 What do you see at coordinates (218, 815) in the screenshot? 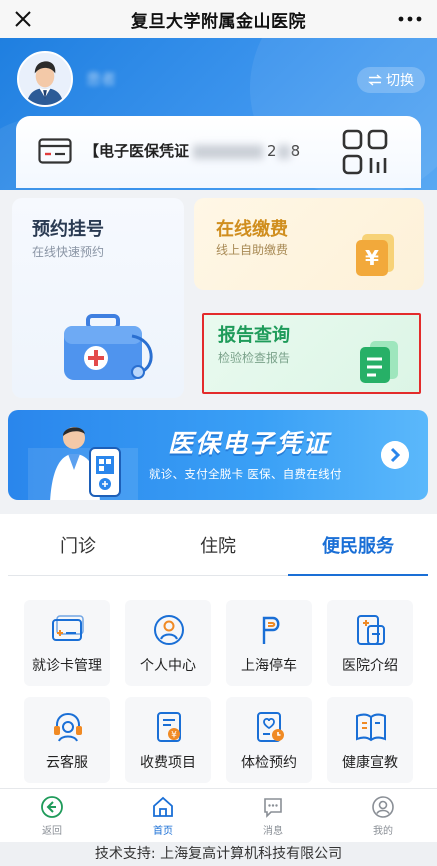
I see `bottom-nav: 返回 首页 消息 我的` at bounding box center [218, 815].